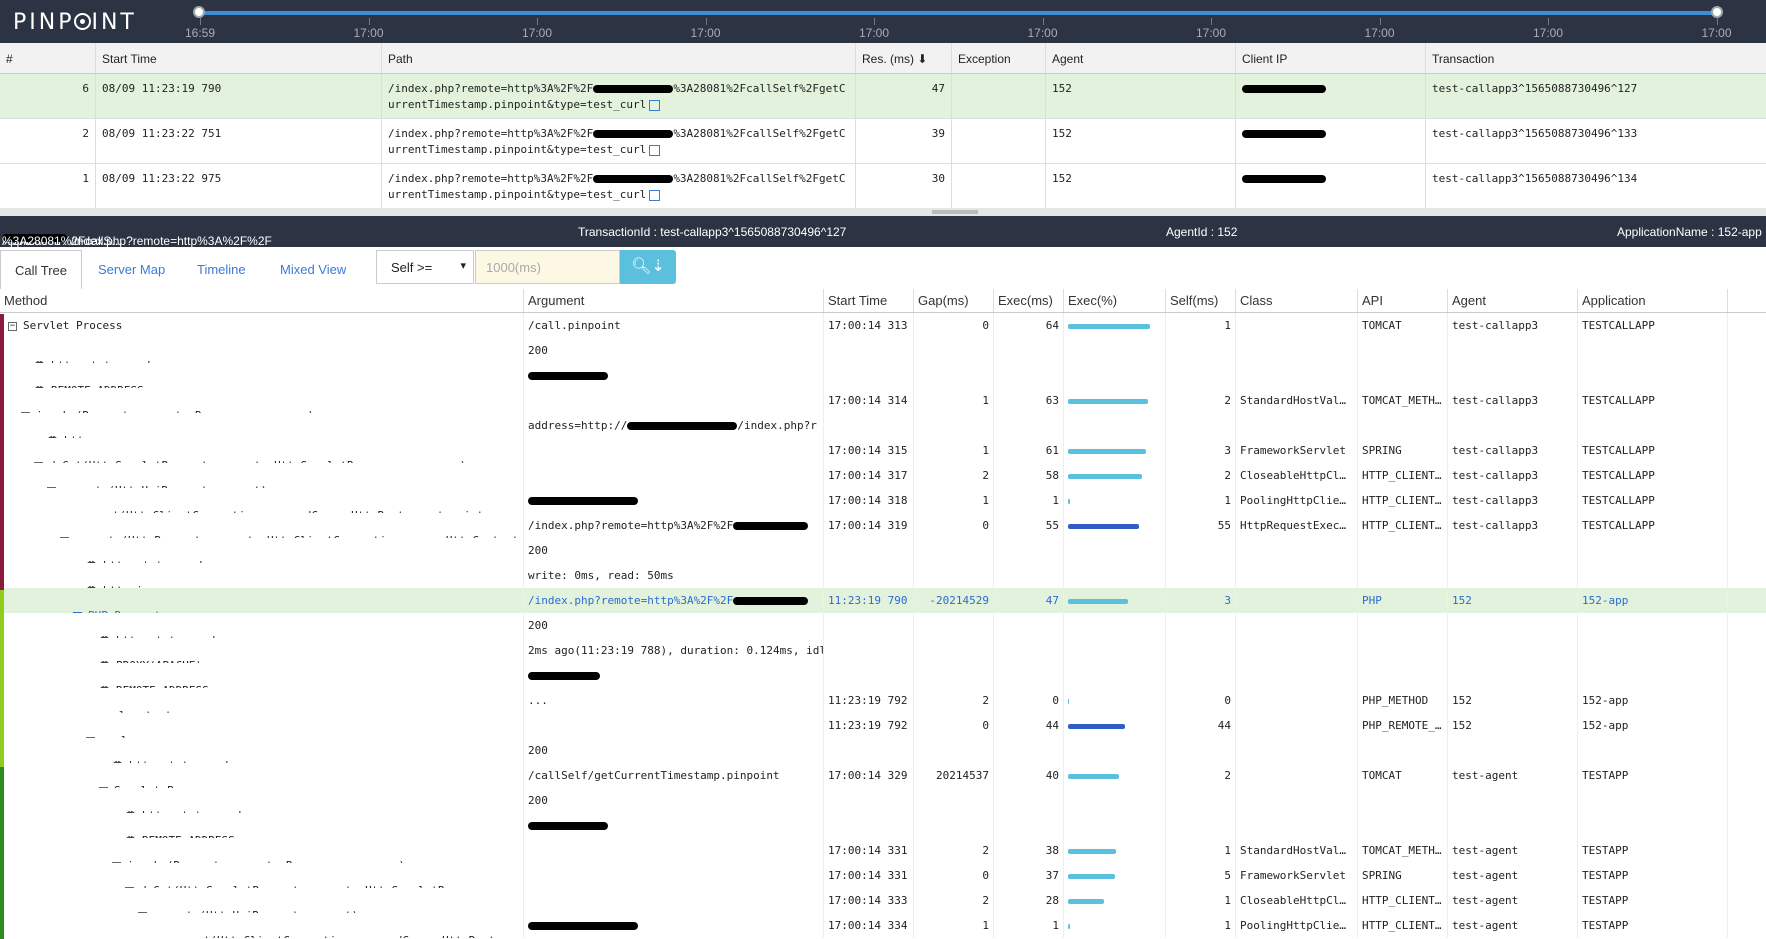 This screenshot has width=1766, height=939. I want to click on ct-col-application: Application, so click(1653, 300).